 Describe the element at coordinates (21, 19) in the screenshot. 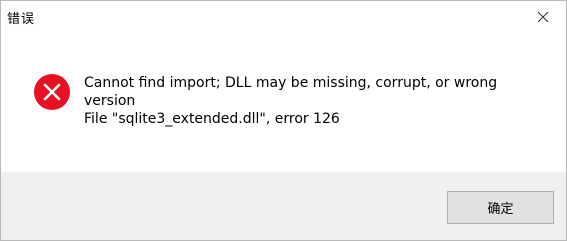

I see `window-title: 错误` at that location.